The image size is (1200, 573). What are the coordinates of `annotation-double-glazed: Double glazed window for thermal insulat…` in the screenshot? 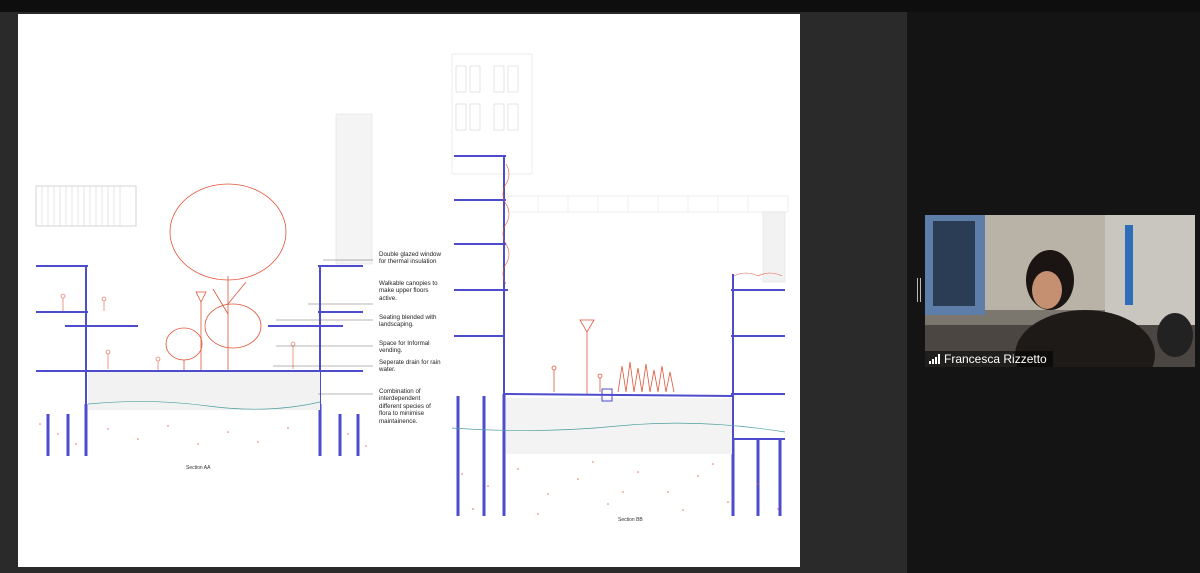 It's located at (410, 258).